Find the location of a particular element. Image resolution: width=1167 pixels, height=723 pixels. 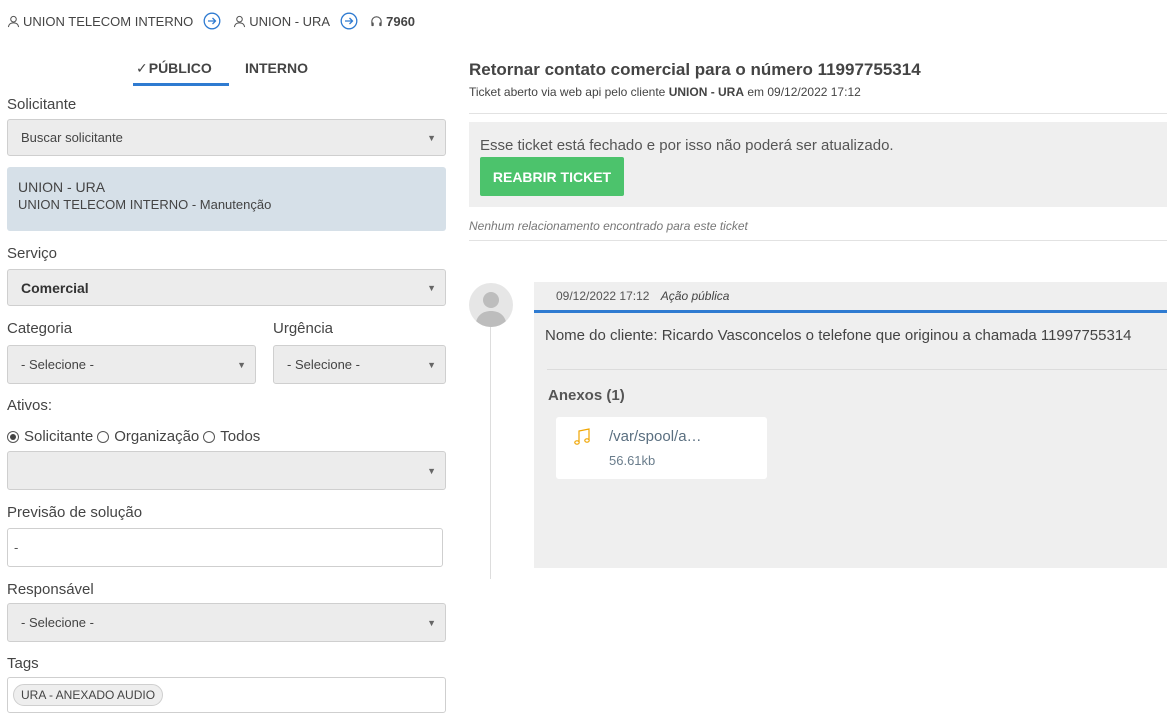

check-icon: ✓ is located at coordinates (142, 68).